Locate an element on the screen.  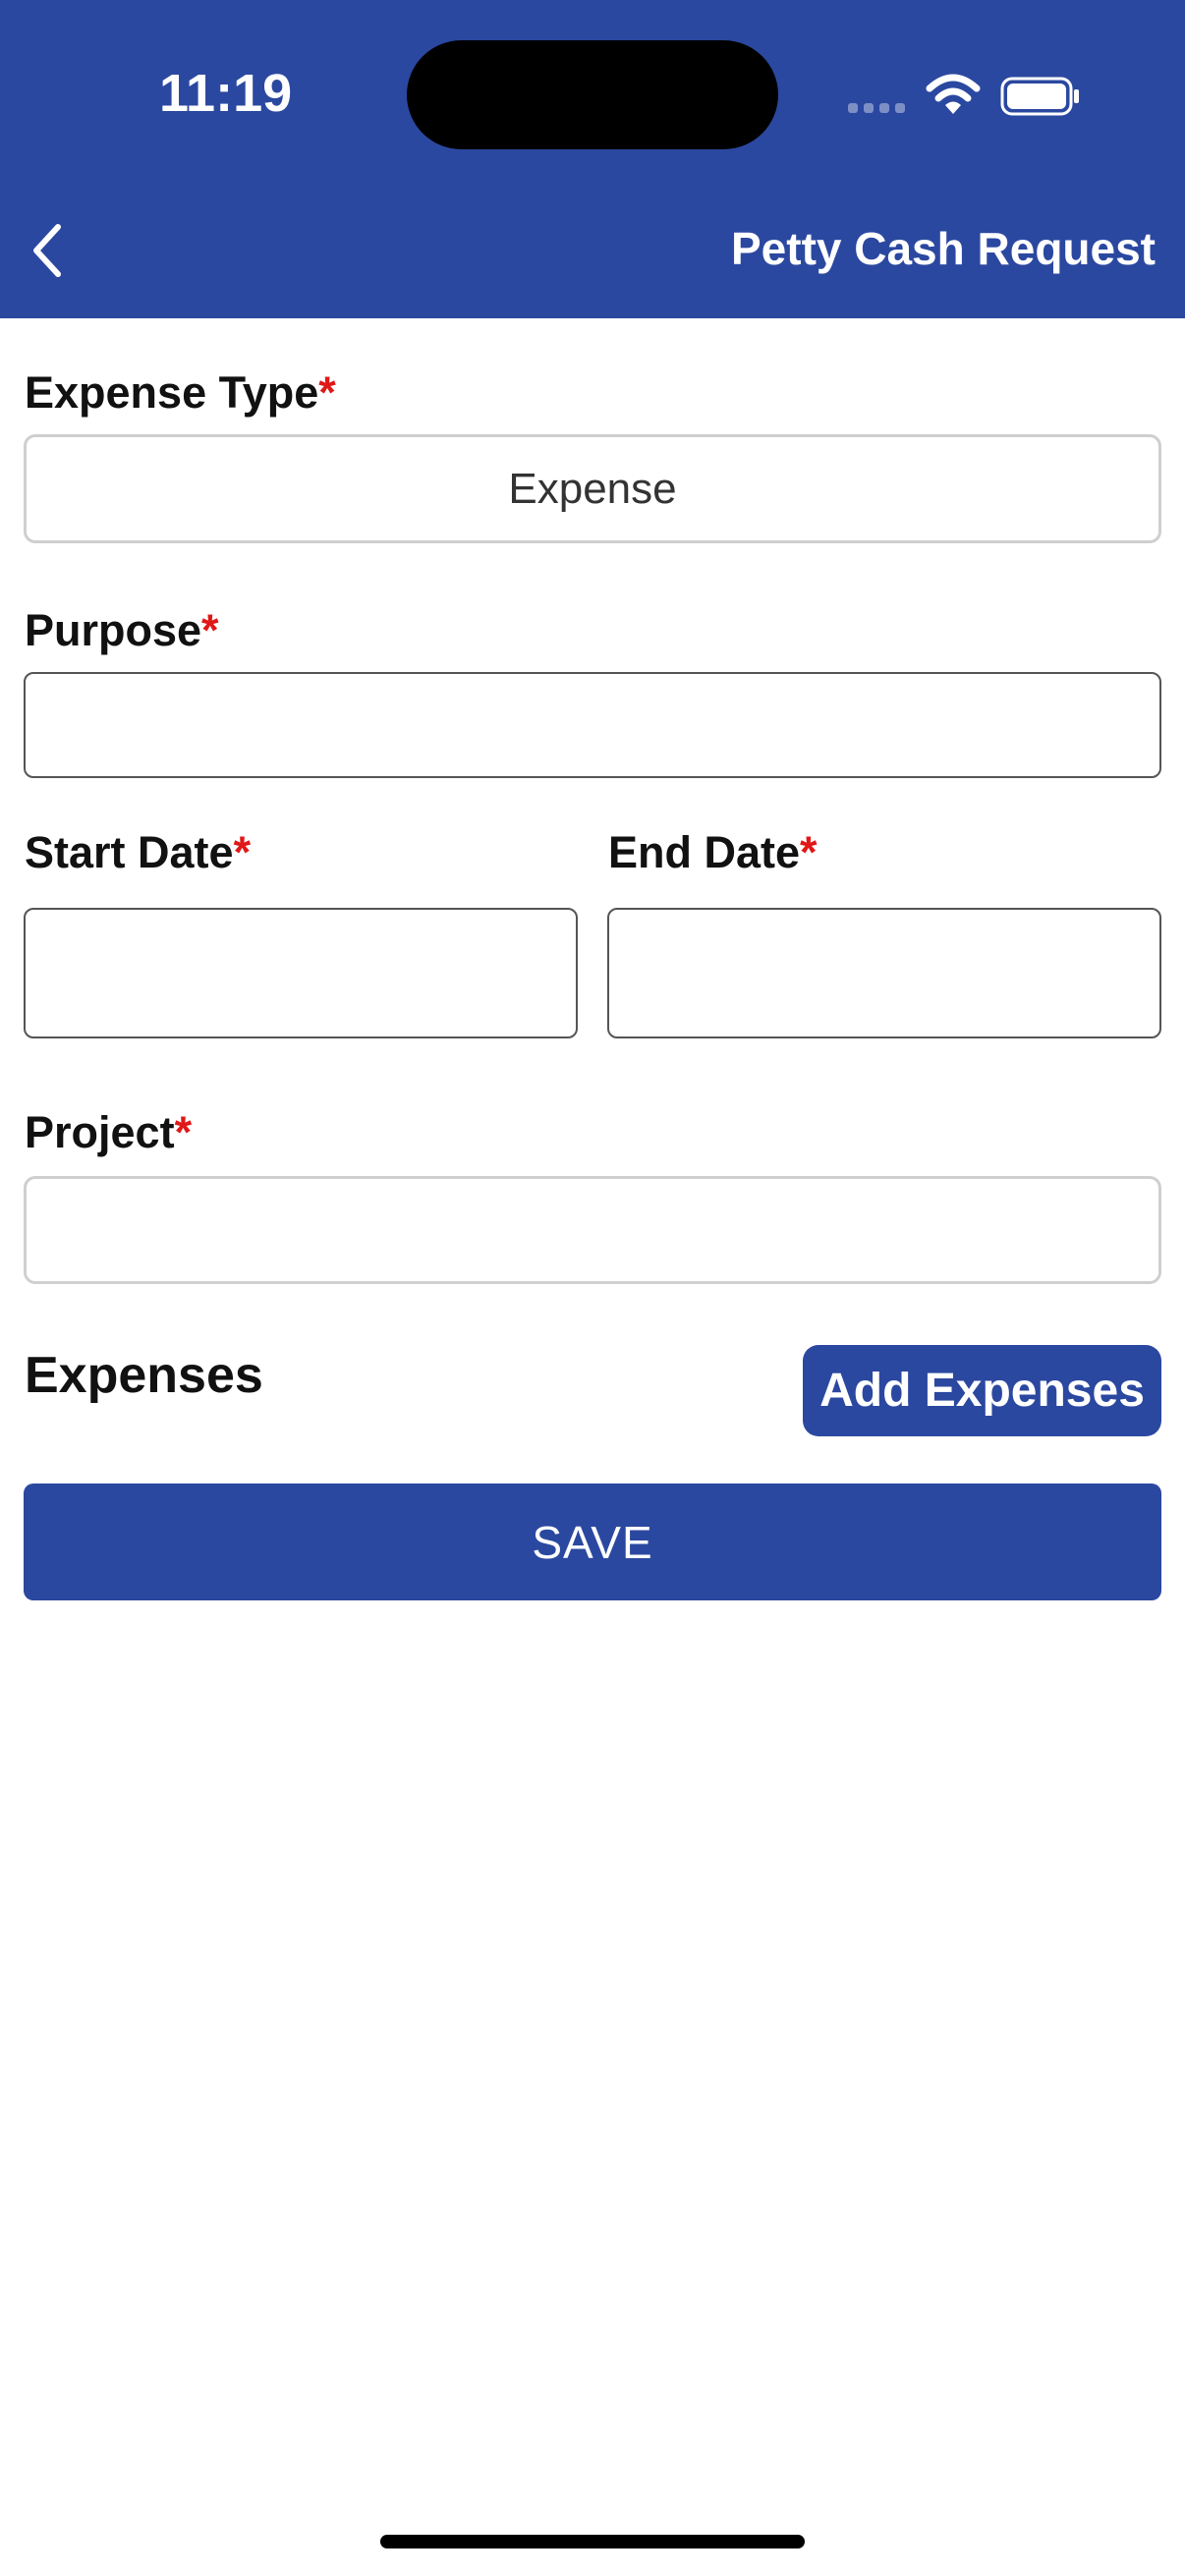
add-expenses-button: Add Expenses is located at coordinates (982, 1390).